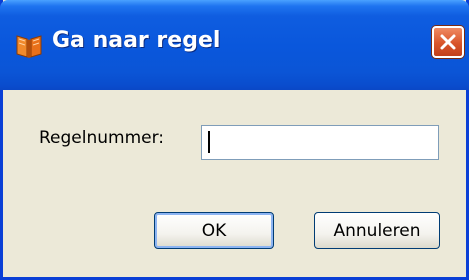  Describe the element at coordinates (209, 142) in the screenshot. I see `text-cursor` at that location.